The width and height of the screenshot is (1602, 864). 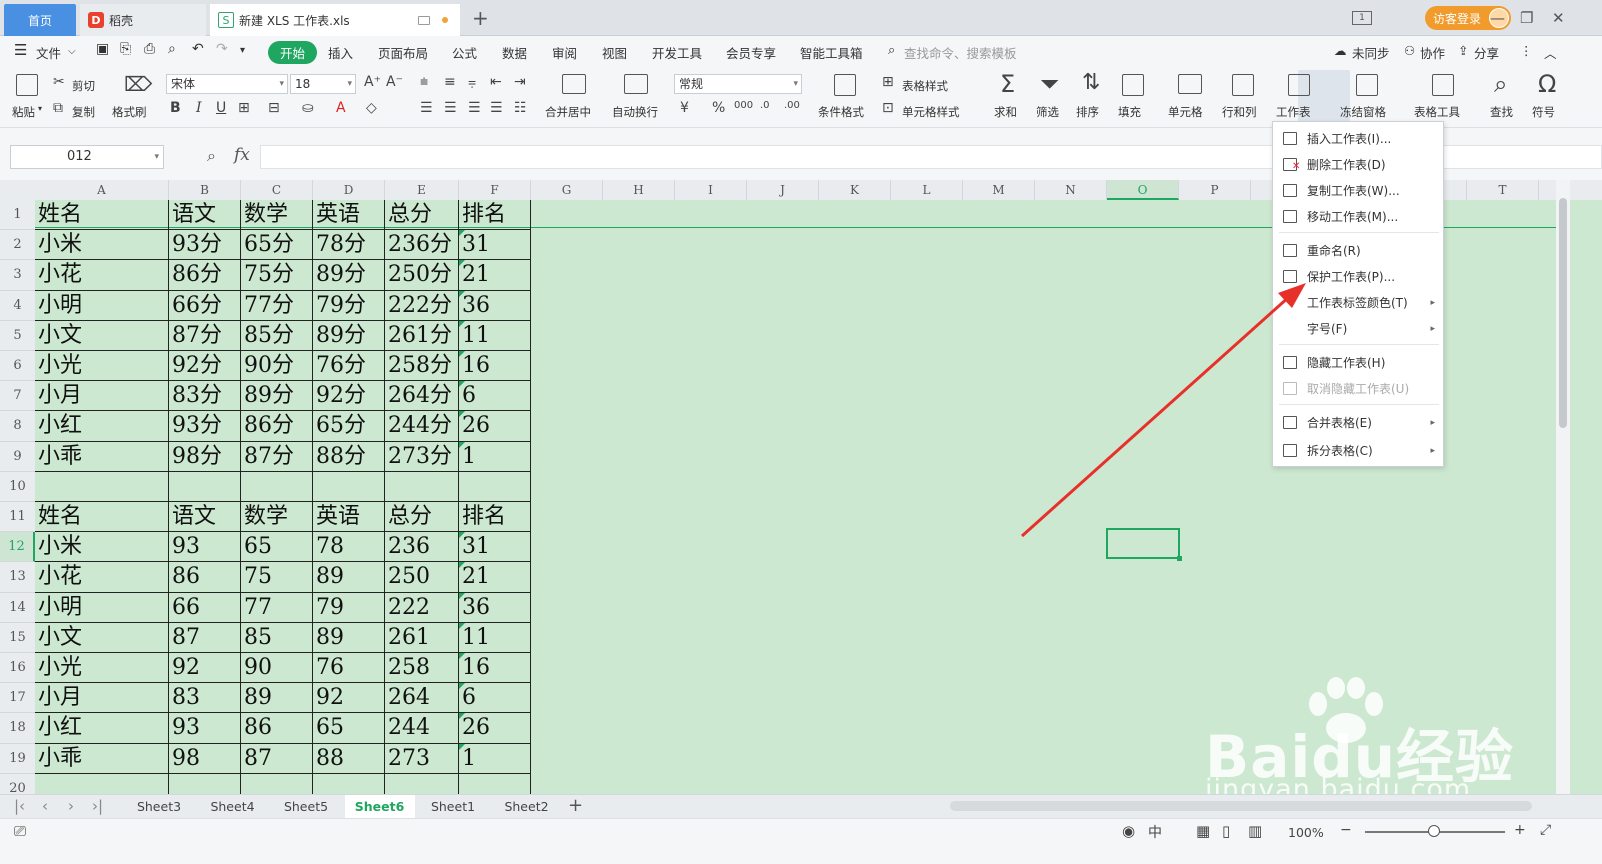 What do you see at coordinates (199, 108) in the screenshot?
I see `italic-icon: I` at bounding box center [199, 108].